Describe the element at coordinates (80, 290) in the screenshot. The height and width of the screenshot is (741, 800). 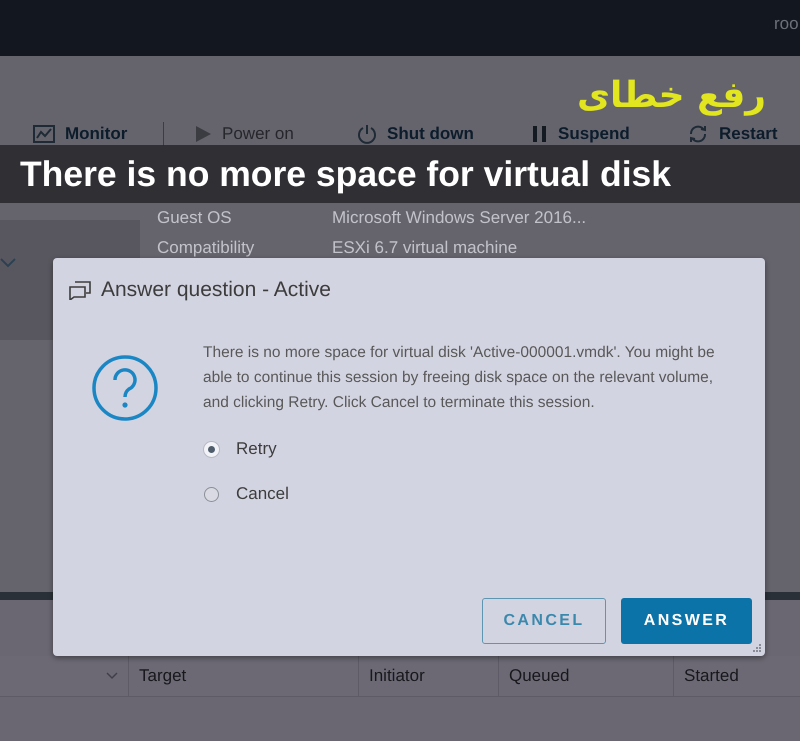
I see `dialog-icon` at that location.